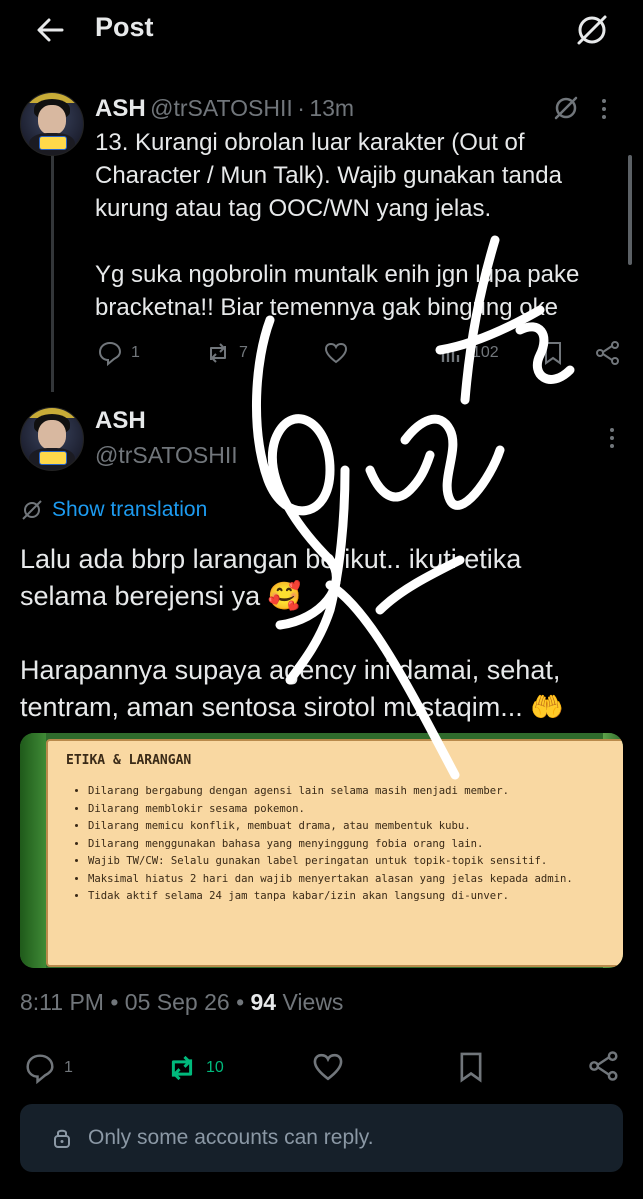  Describe the element at coordinates (485, 352) in the screenshot. I see `views-count: 102` at that location.